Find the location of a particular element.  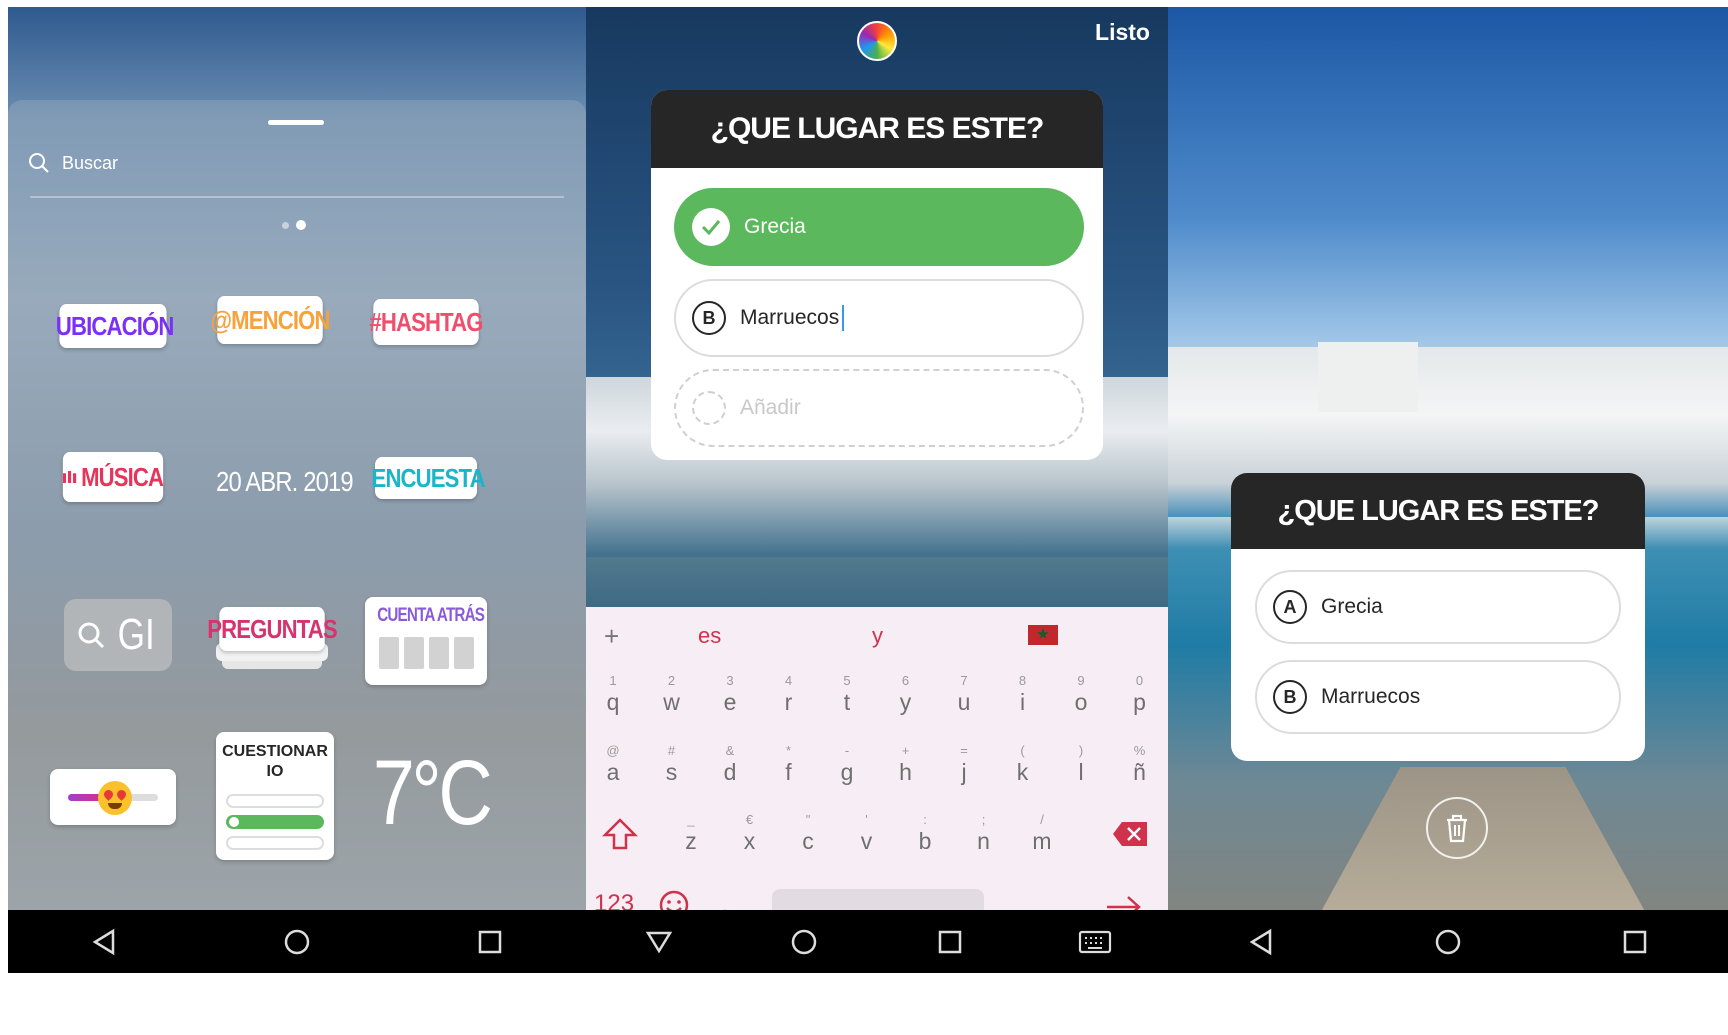

quiz-option-b-label: Marruecos is located at coordinates (1371, 696).